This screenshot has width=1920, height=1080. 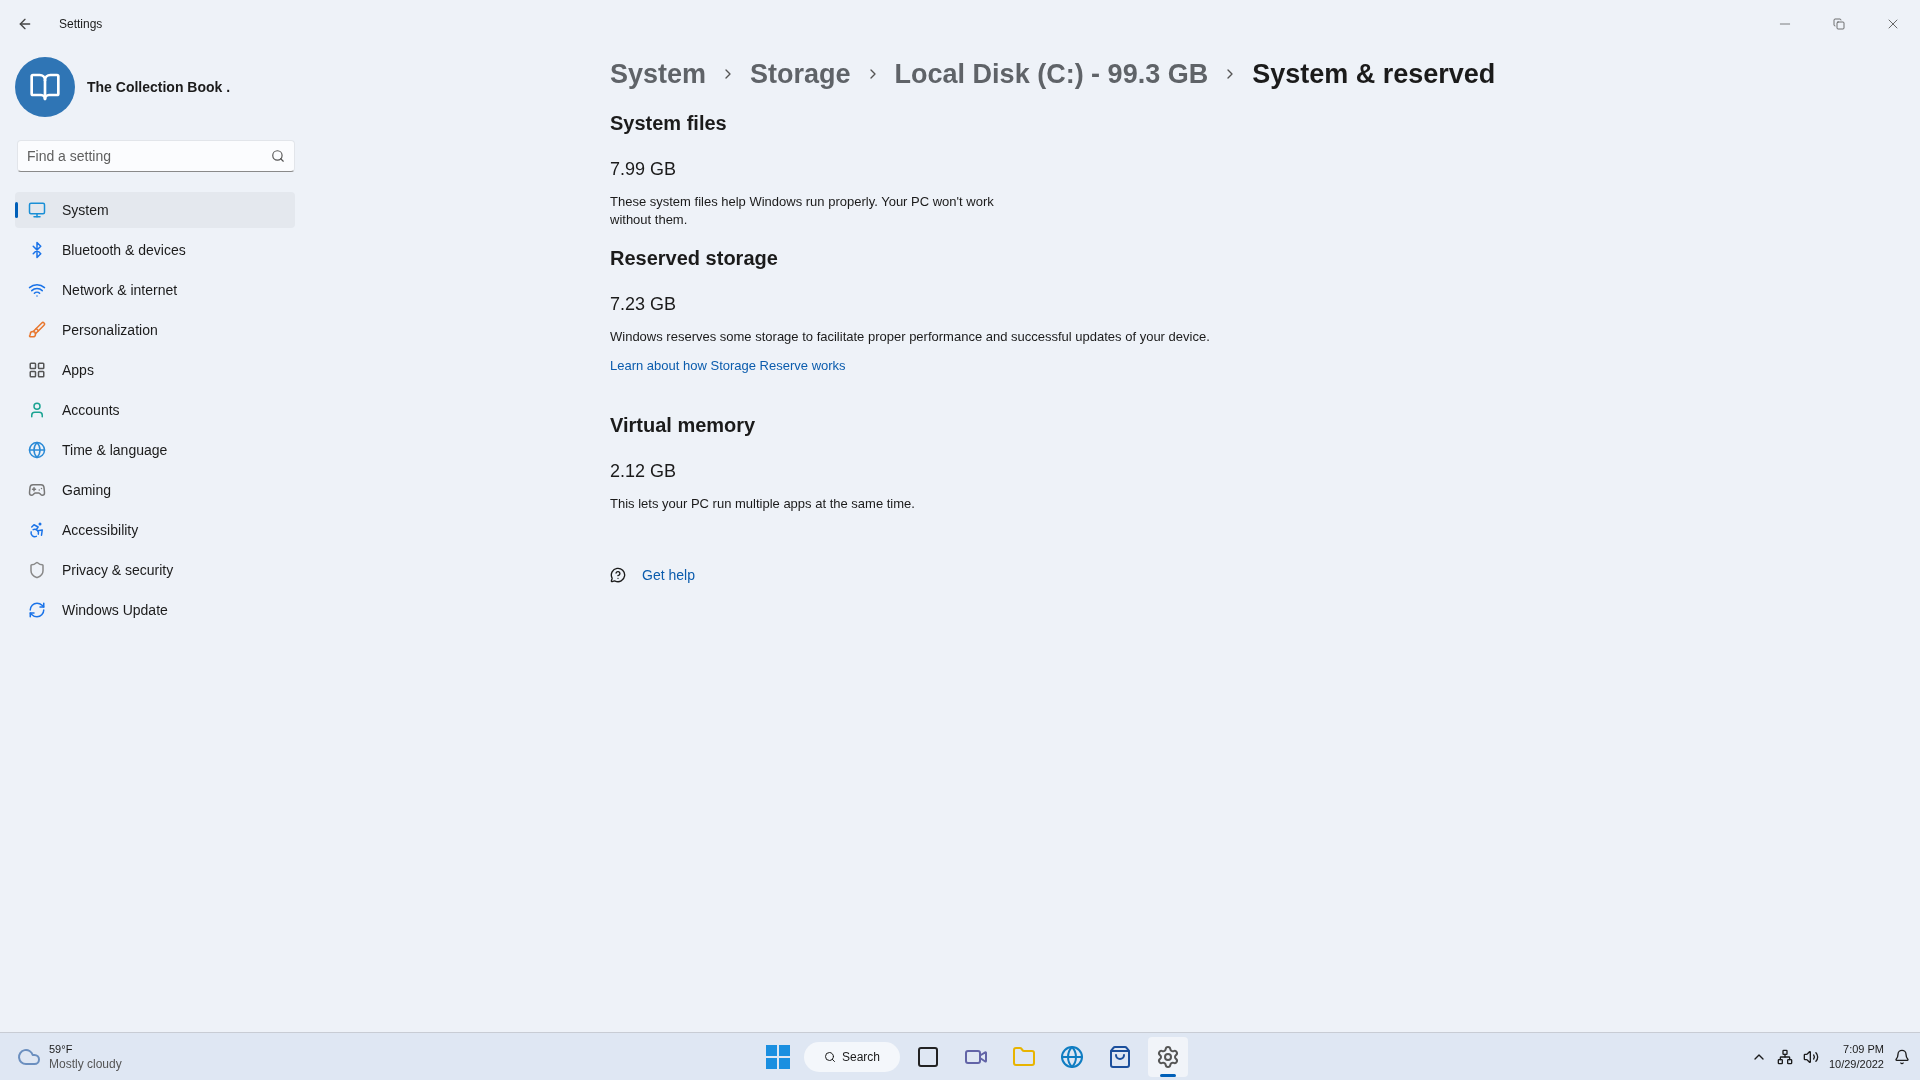 I want to click on sidebar-item: Network & internet, so click(x=155, y=290).